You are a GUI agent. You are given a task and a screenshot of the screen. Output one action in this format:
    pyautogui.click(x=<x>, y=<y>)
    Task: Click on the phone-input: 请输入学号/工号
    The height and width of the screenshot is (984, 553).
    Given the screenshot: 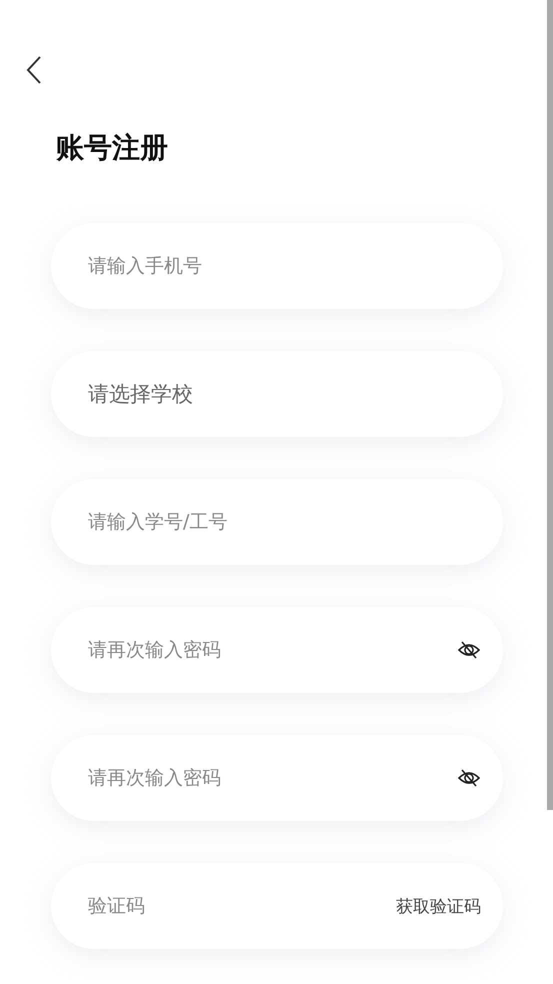 What is the action you would take?
    pyautogui.click(x=284, y=522)
    